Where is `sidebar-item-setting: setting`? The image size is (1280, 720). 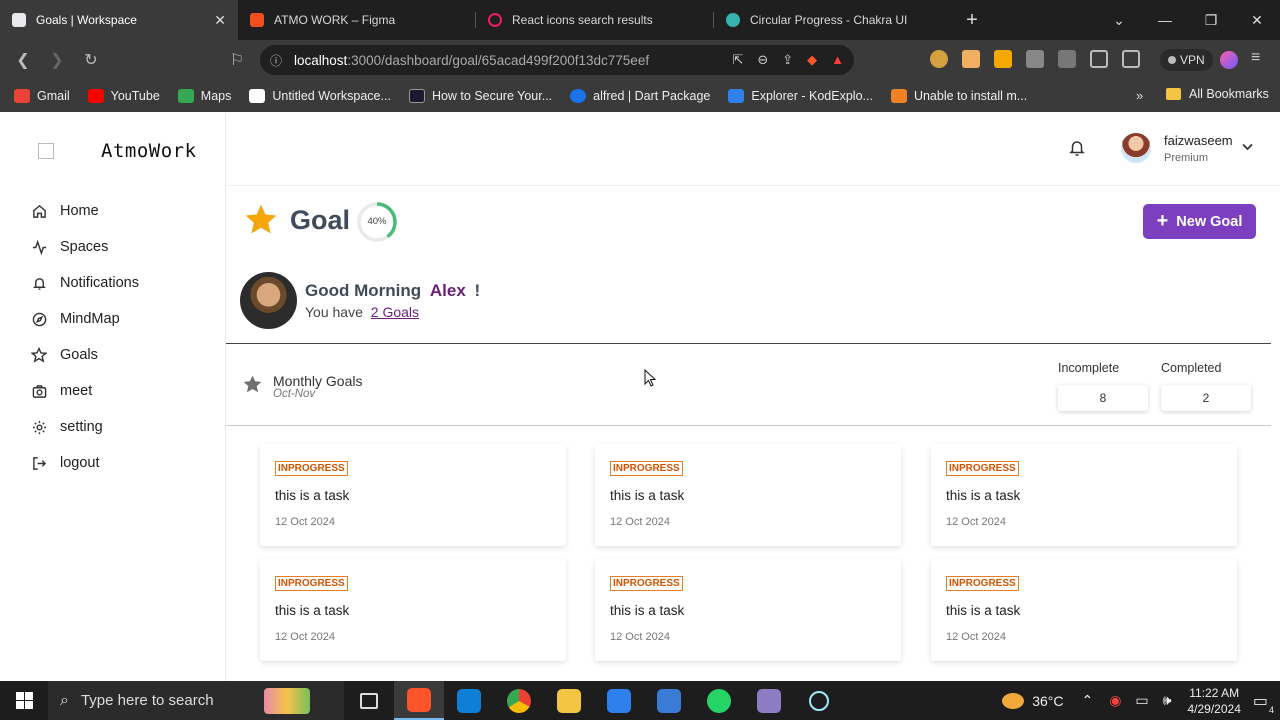 sidebar-item-setting: setting is located at coordinates (84, 427).